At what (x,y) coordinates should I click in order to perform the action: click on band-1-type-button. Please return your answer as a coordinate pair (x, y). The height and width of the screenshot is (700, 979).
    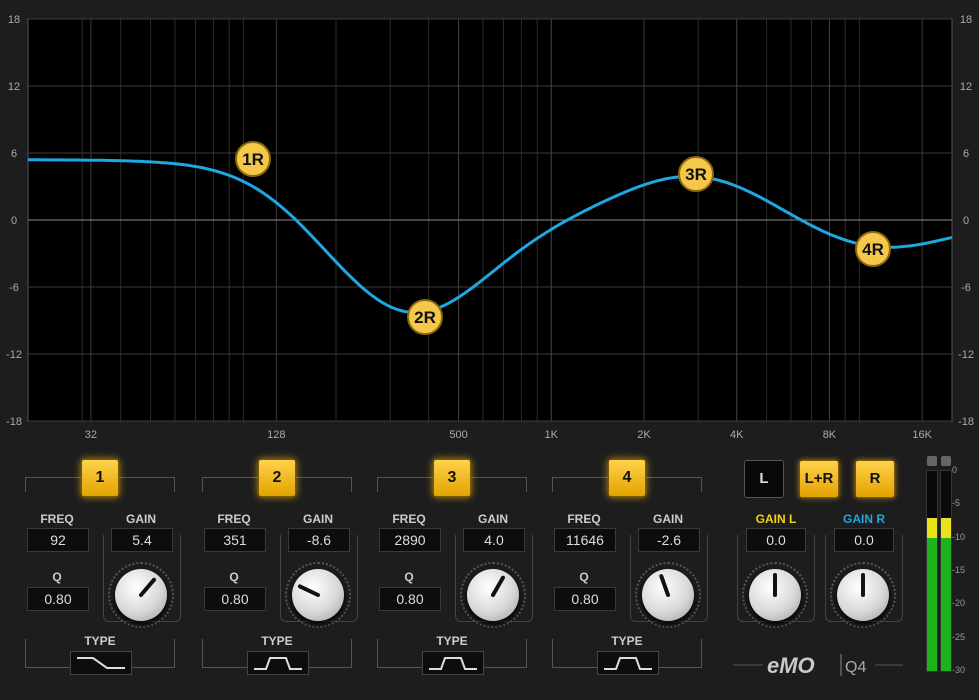
    Looking at the image, I should click on (101, 663).